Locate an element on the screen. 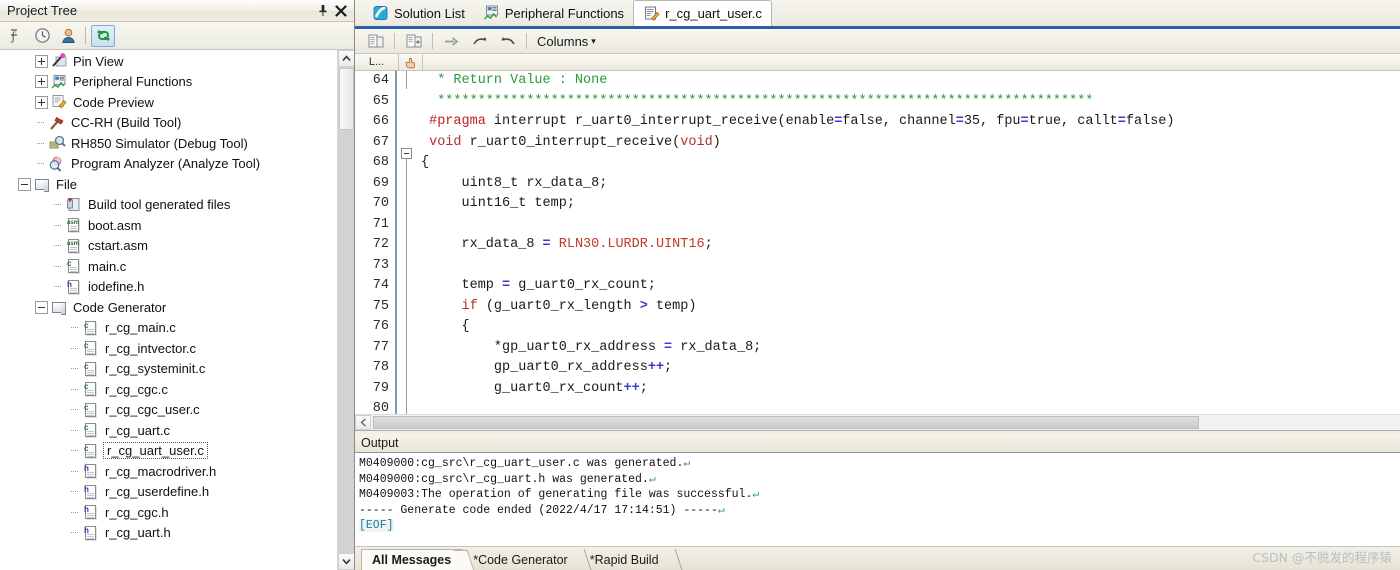  tree-node: Program Analyzer (Analyze Tool) is located at coordinates (168, 164).